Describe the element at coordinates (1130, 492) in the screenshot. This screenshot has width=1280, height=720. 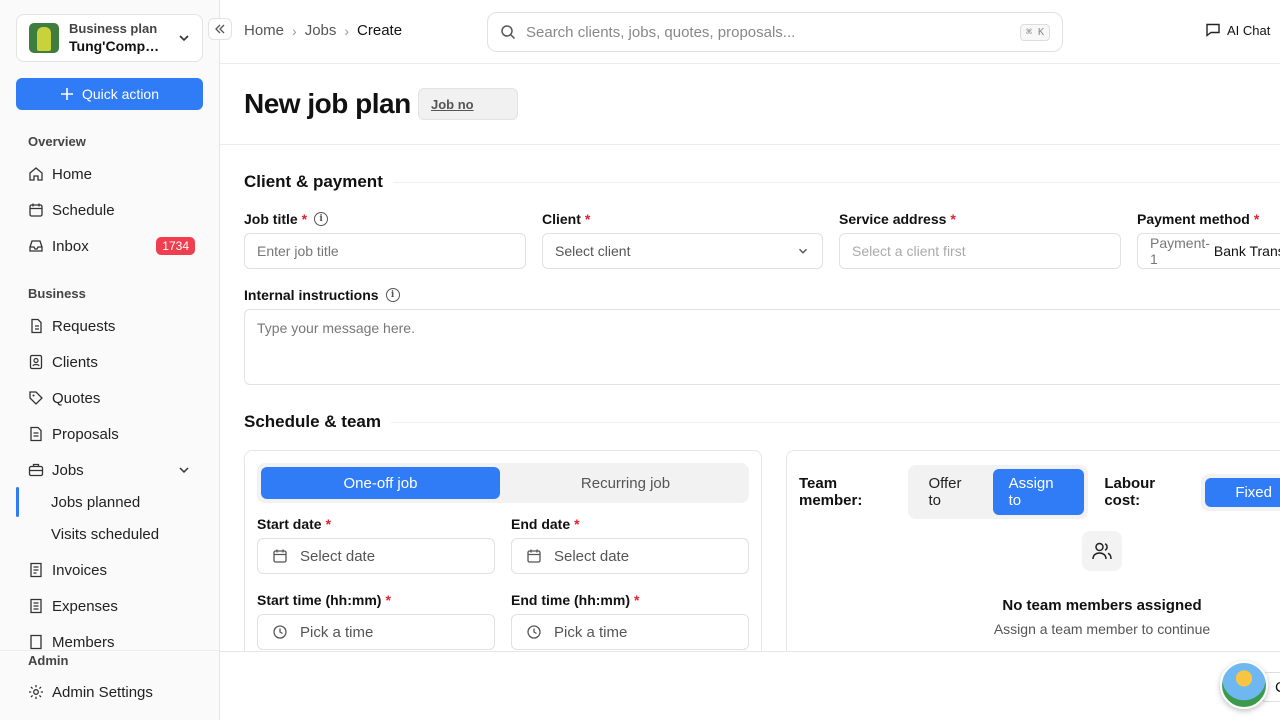
I see `labour-cost-label: Labour cost:` at that location.